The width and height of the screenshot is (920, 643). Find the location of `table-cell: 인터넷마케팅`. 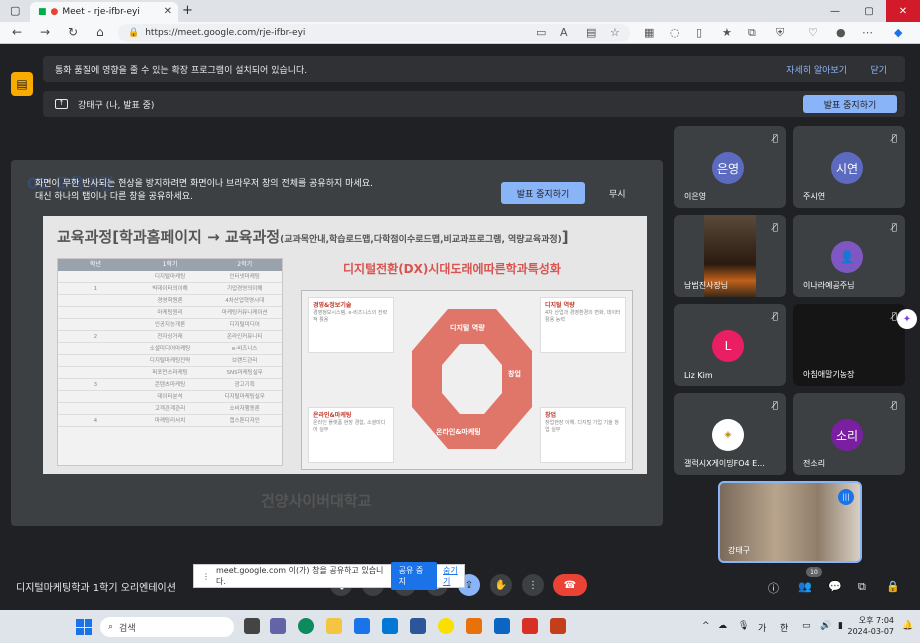

table-cell: 인터넷마케팅 is located at coordinates (244, 277).